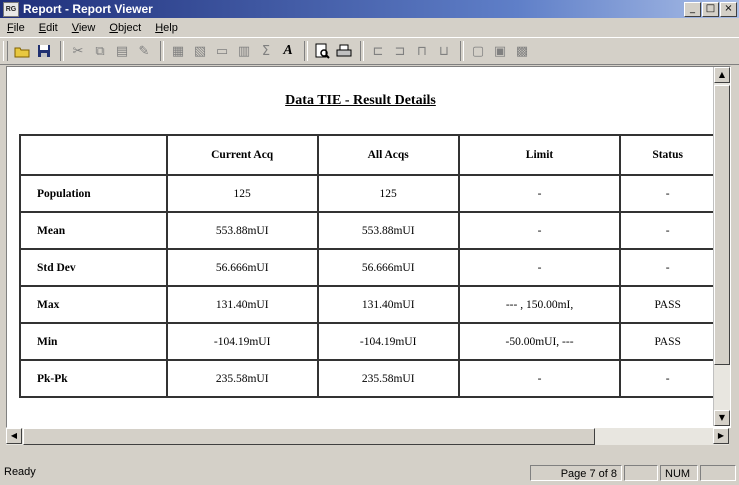 This screenshot has height=485, width=739. Describe the element at coordinates (222, 51) in the screenshot. I see `box-icon: ▭` at that location.